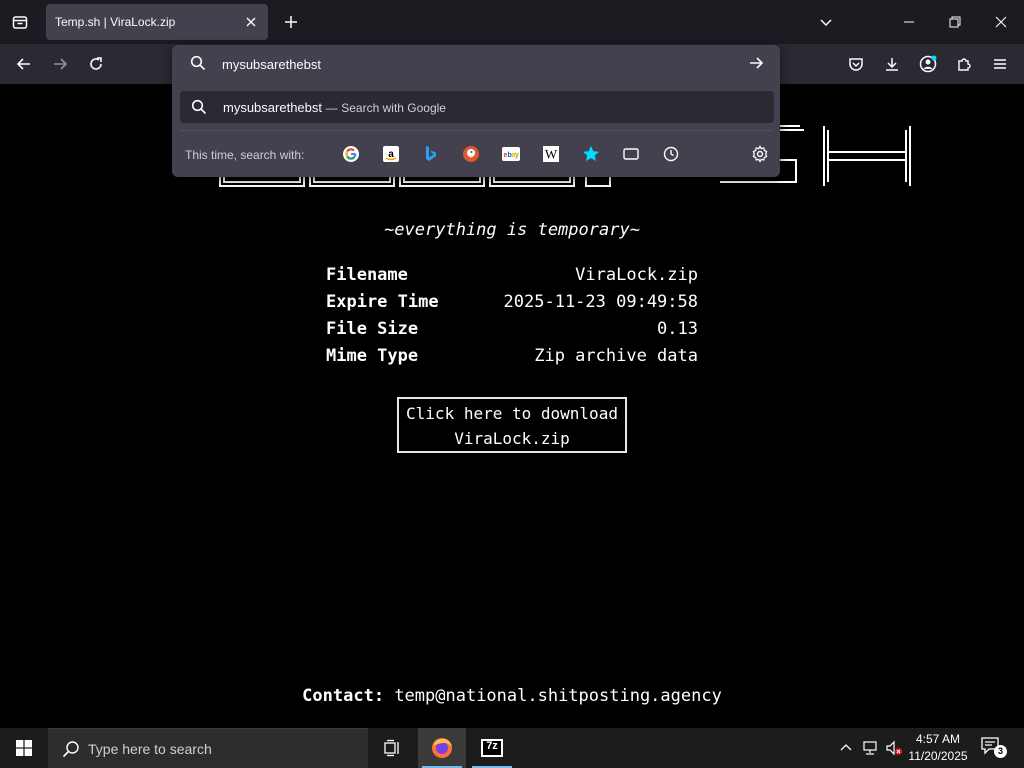 Image resolution: width=1024 pixels, height=768 pixels. I want to click on minimize-icon, so click(909, 22).